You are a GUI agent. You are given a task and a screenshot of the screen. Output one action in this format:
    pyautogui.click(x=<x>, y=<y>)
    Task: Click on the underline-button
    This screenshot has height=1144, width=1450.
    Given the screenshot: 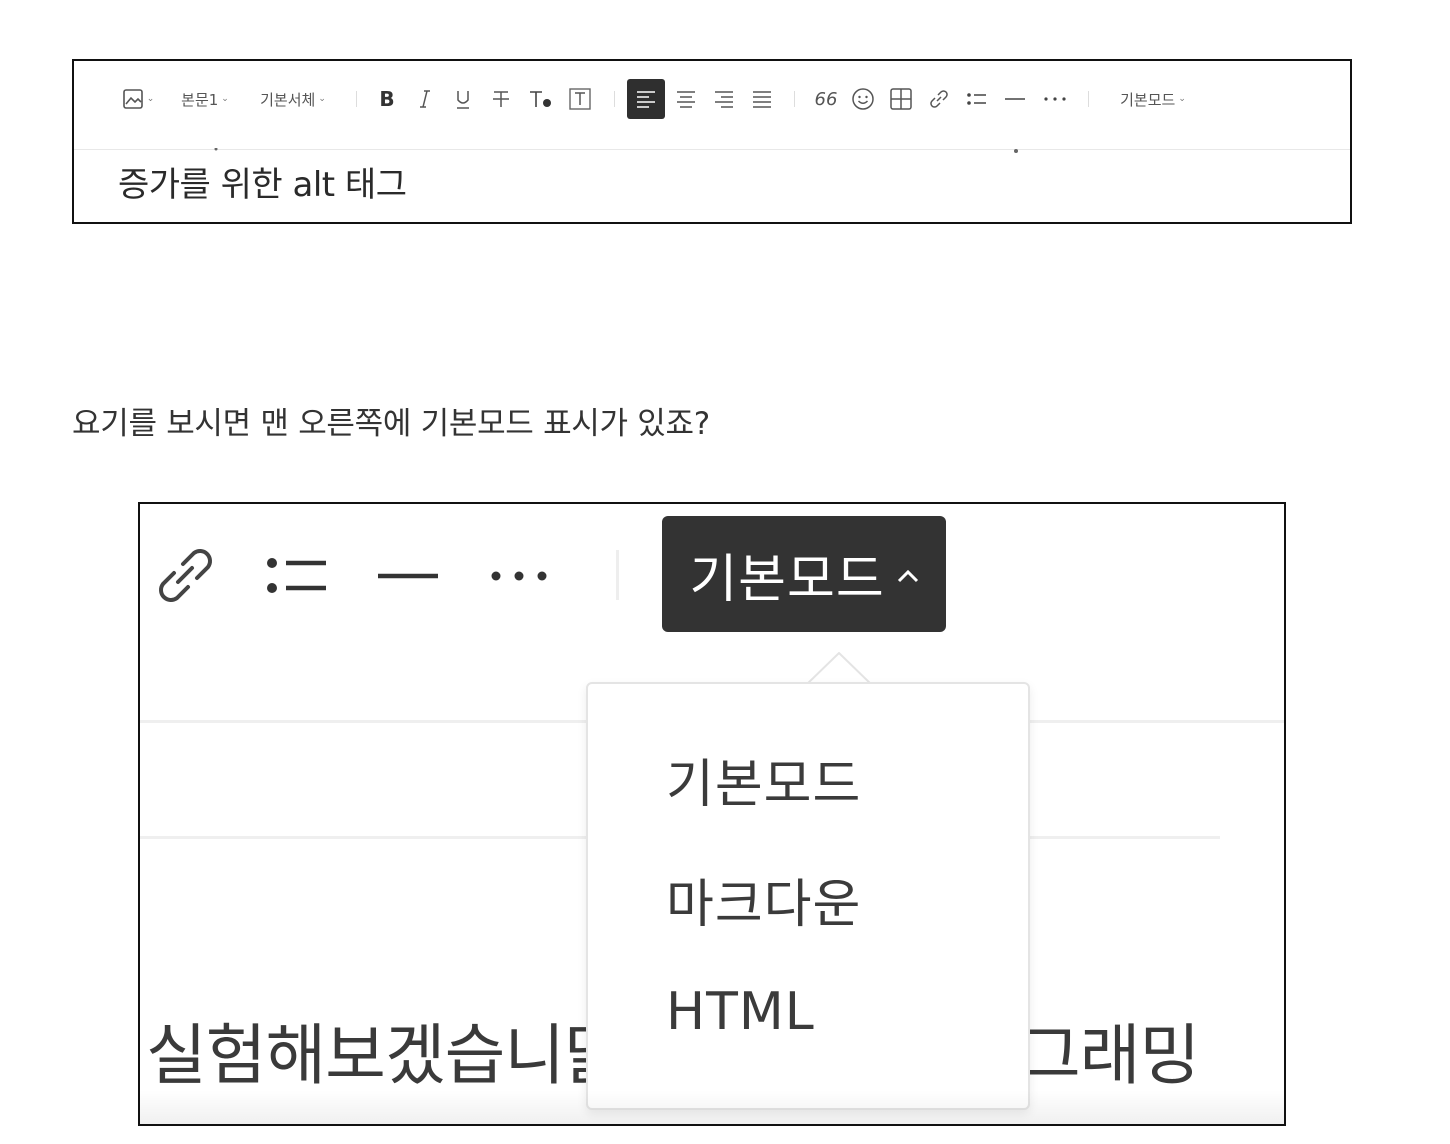 What is the action you would take?
    pyautogui.click(x=463, y=99)
    